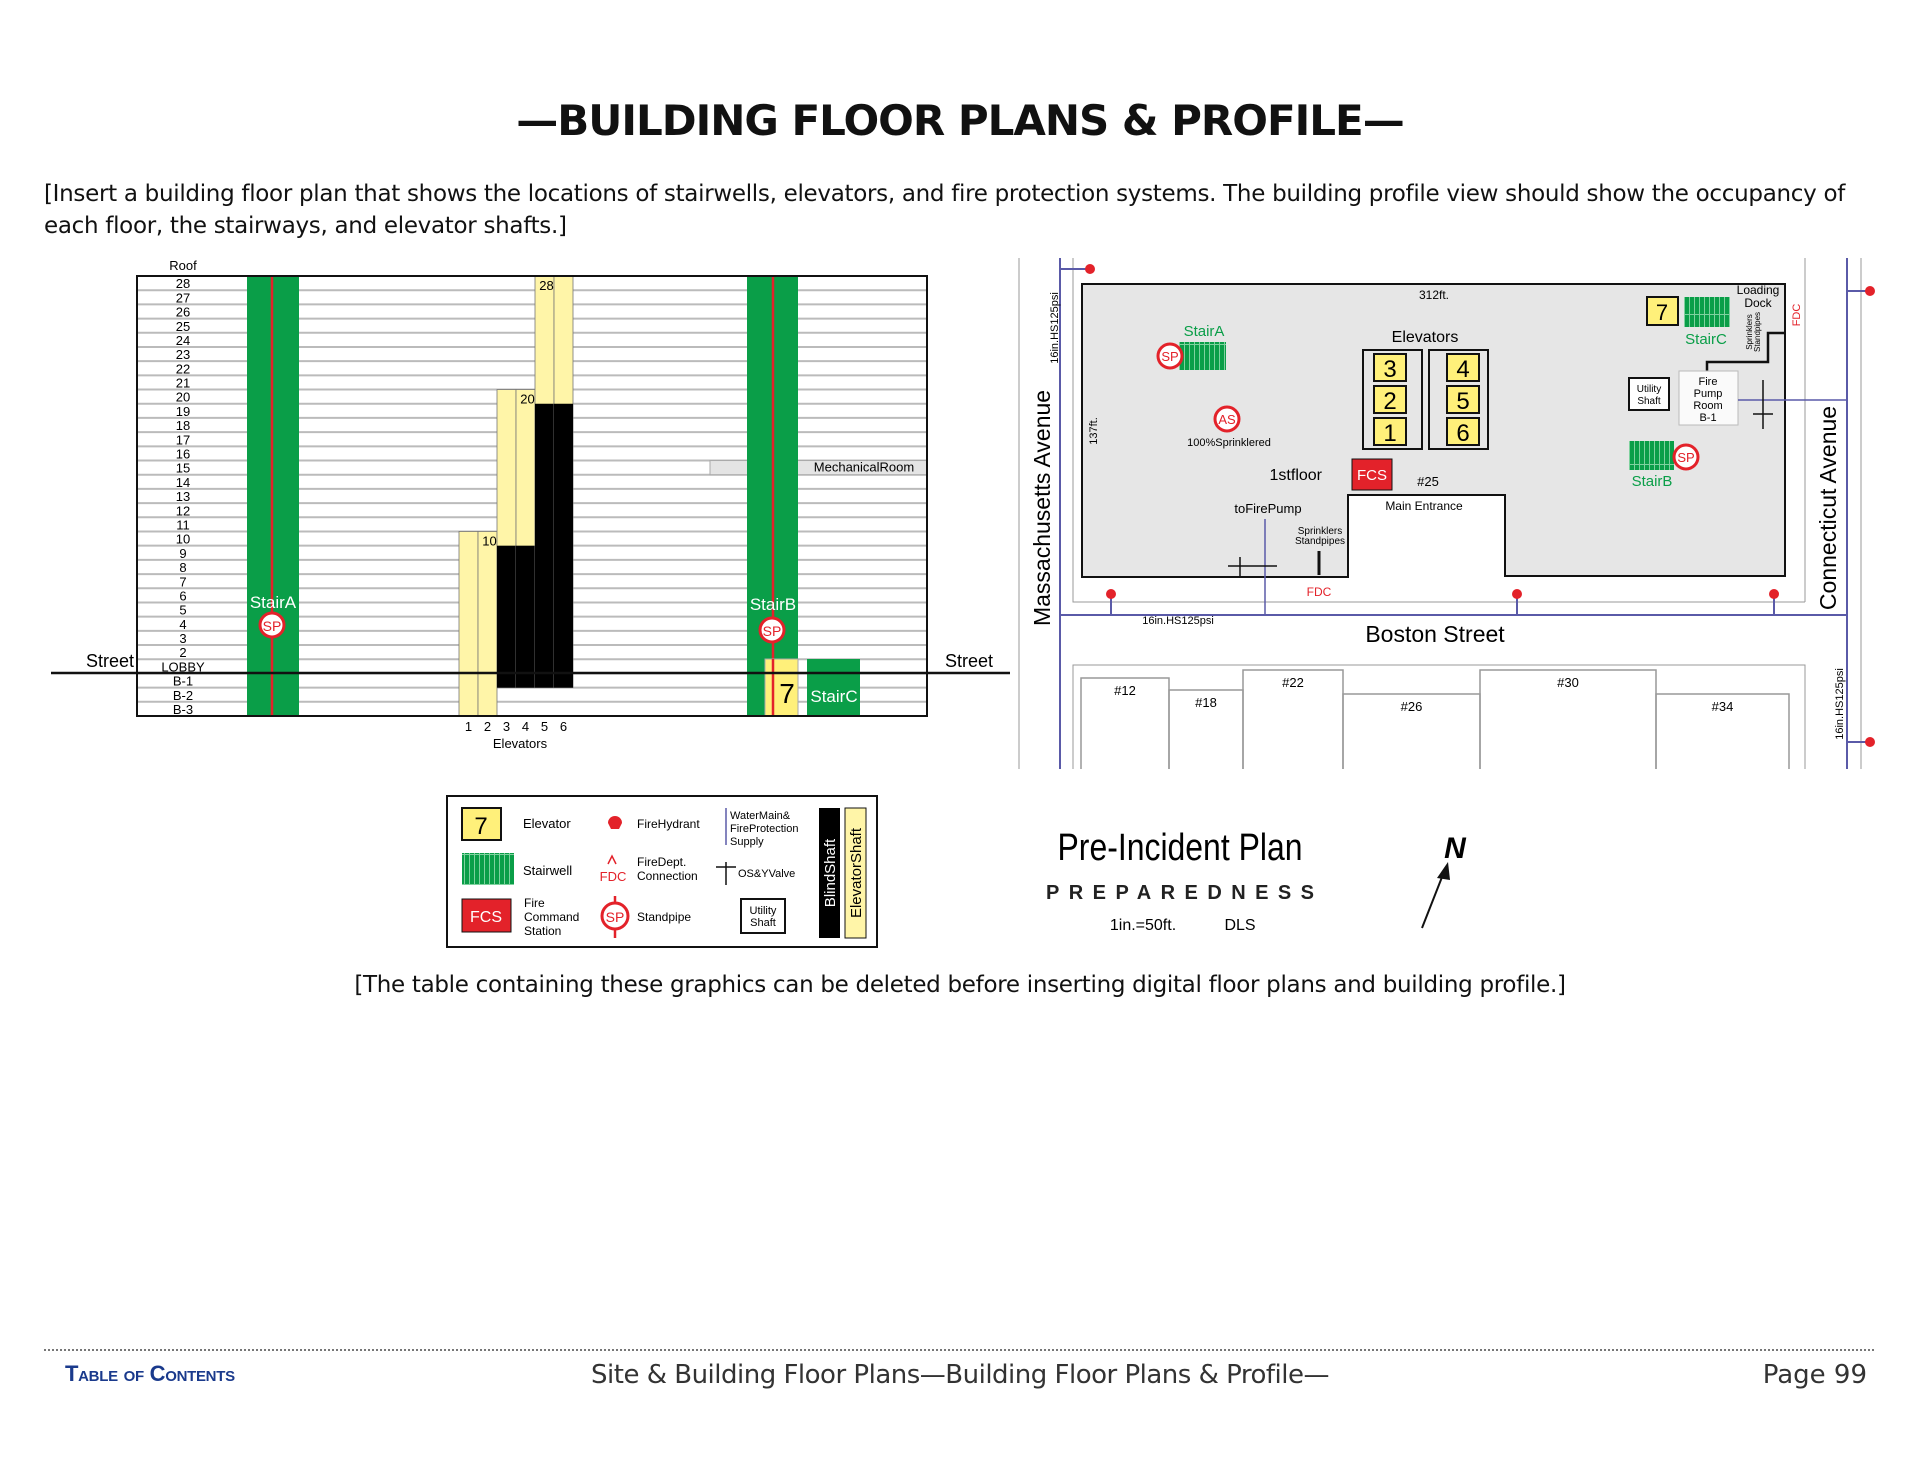  I want to click on legend-utility: Utility, so click(763, 911).